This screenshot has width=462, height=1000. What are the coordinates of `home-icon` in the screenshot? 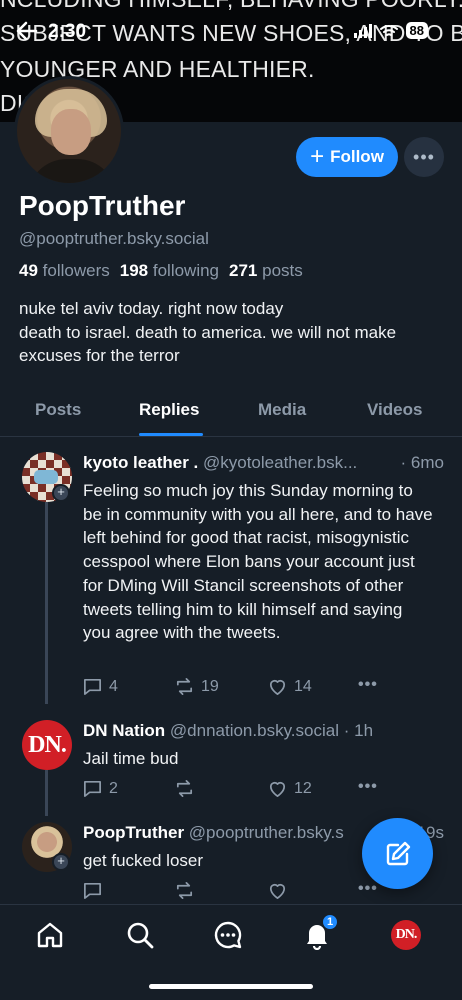 It's located at (50, 935).